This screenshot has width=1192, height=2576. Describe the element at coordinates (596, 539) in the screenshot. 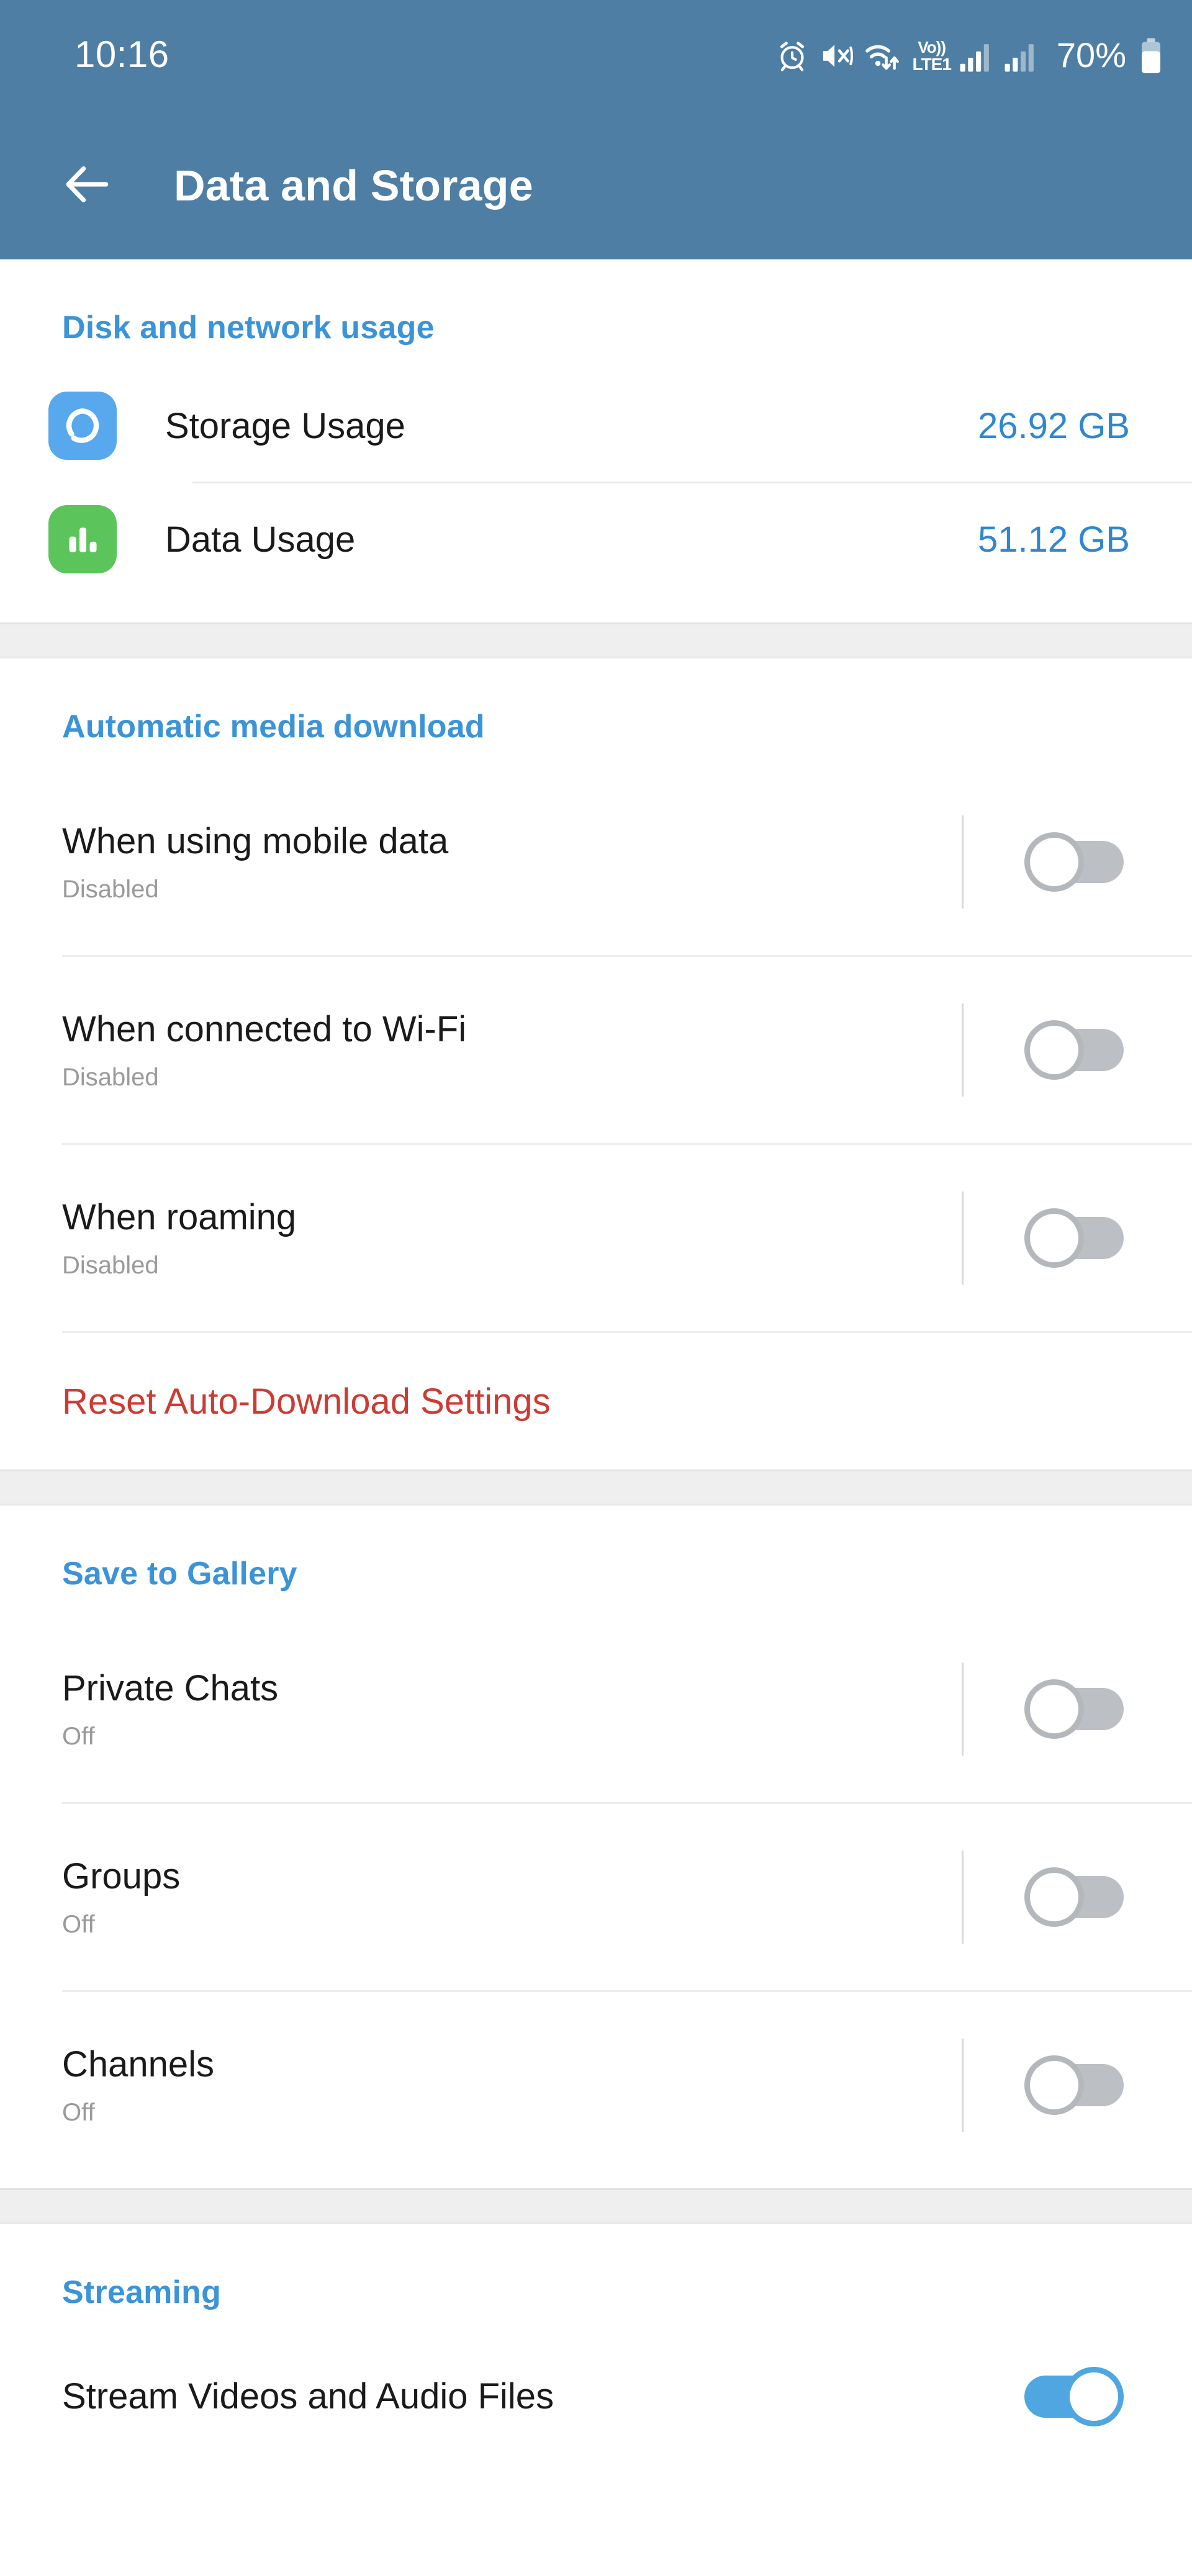

I see `row-data-usage: Data Usage 51.12 GB` at that location.